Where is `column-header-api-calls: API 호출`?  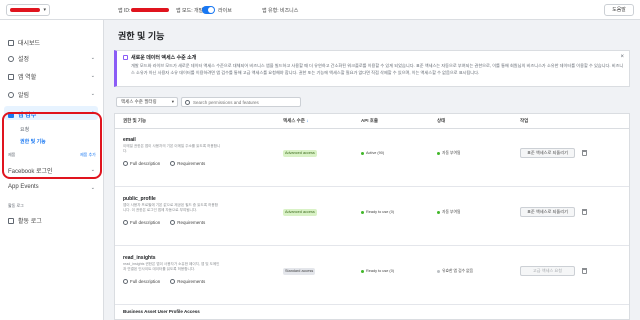
column-header-api-calls: API 호출 is located at coordinates (369, 121).